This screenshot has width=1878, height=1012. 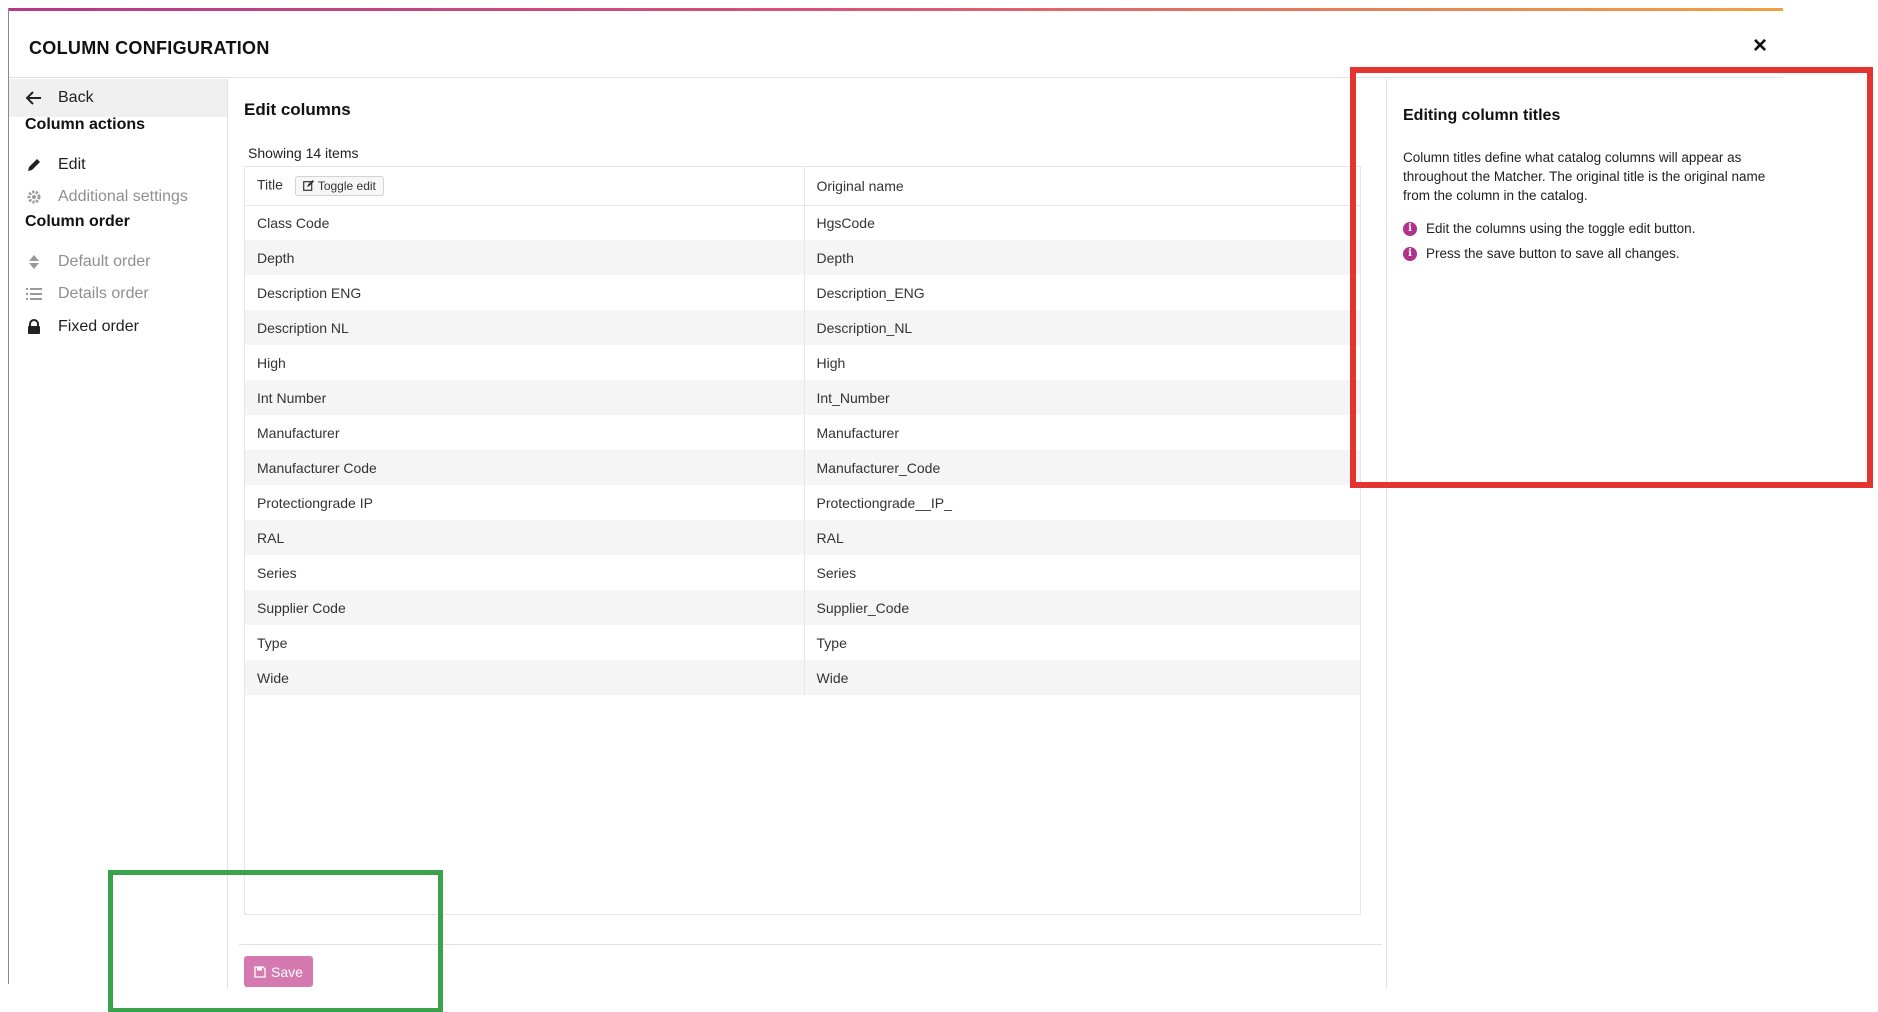 What do you see at coordinates (525, 467) in the screenshot?
I see `cell-title: Manufacturer Code` at bounding box center [525, 467].